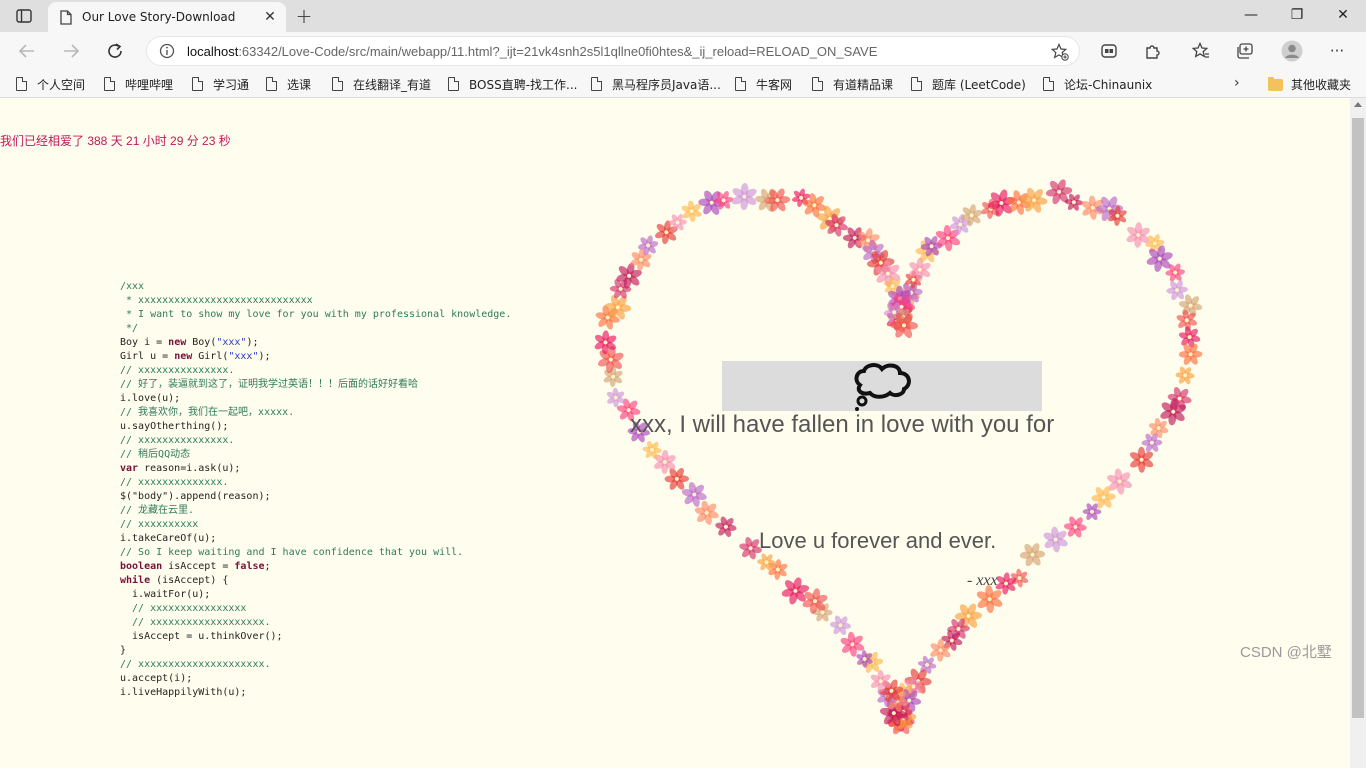  I want to click on page-scrollbar, so click(1358, 433).